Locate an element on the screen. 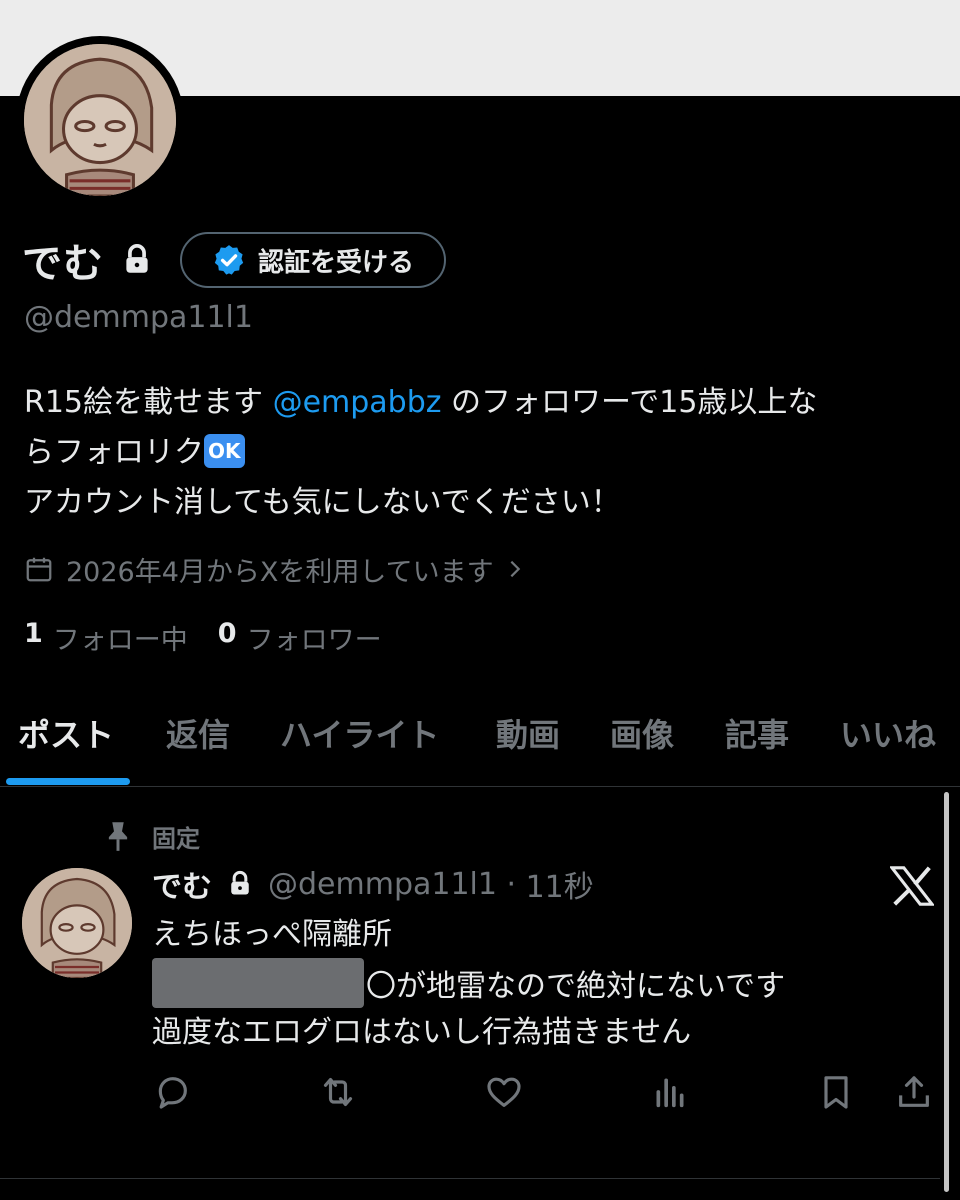  active-tab-indicator is located at coordinates (68, 781).